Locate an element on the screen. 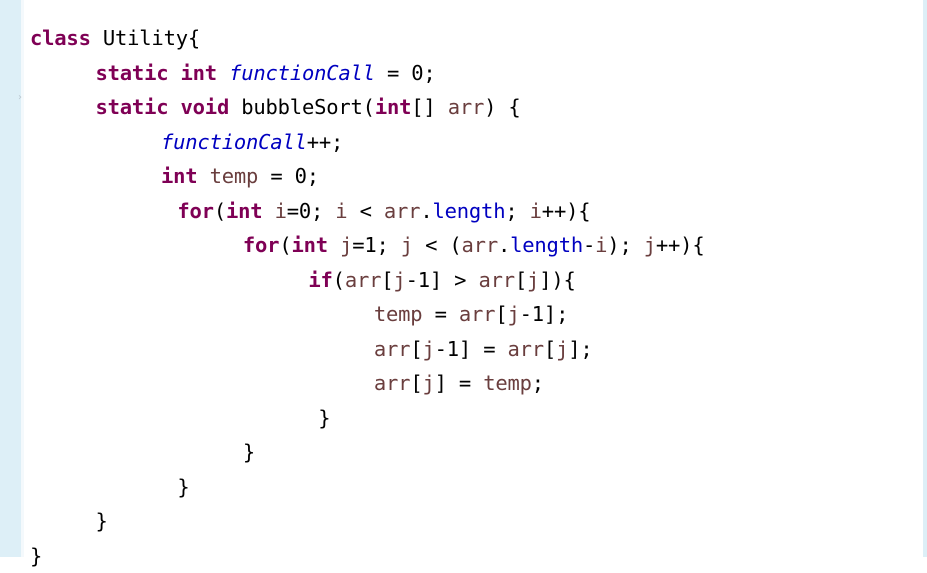  code-text: [] is located at coordinates (429, 107).